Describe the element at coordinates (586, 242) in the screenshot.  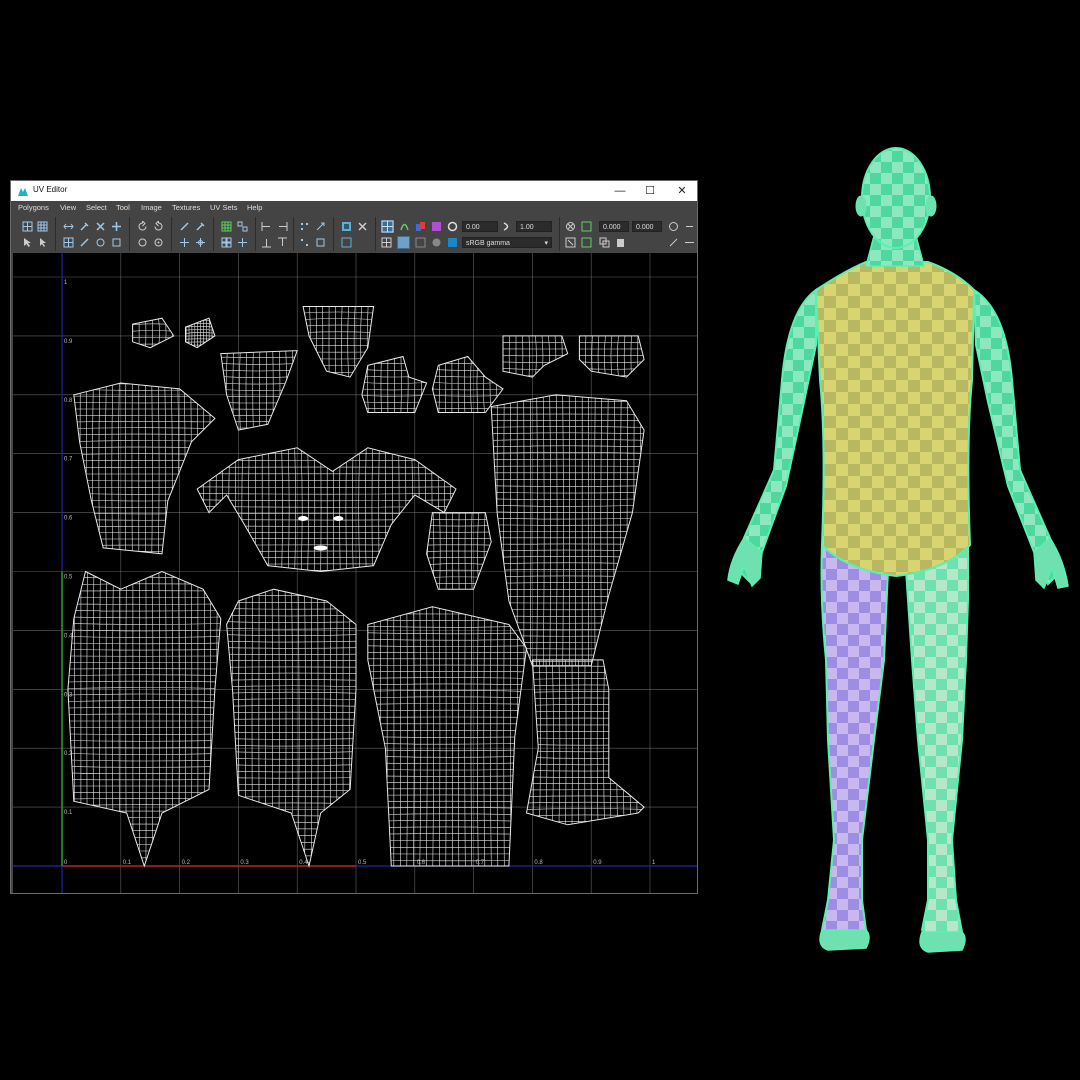
I see `udim-icon` at that location.